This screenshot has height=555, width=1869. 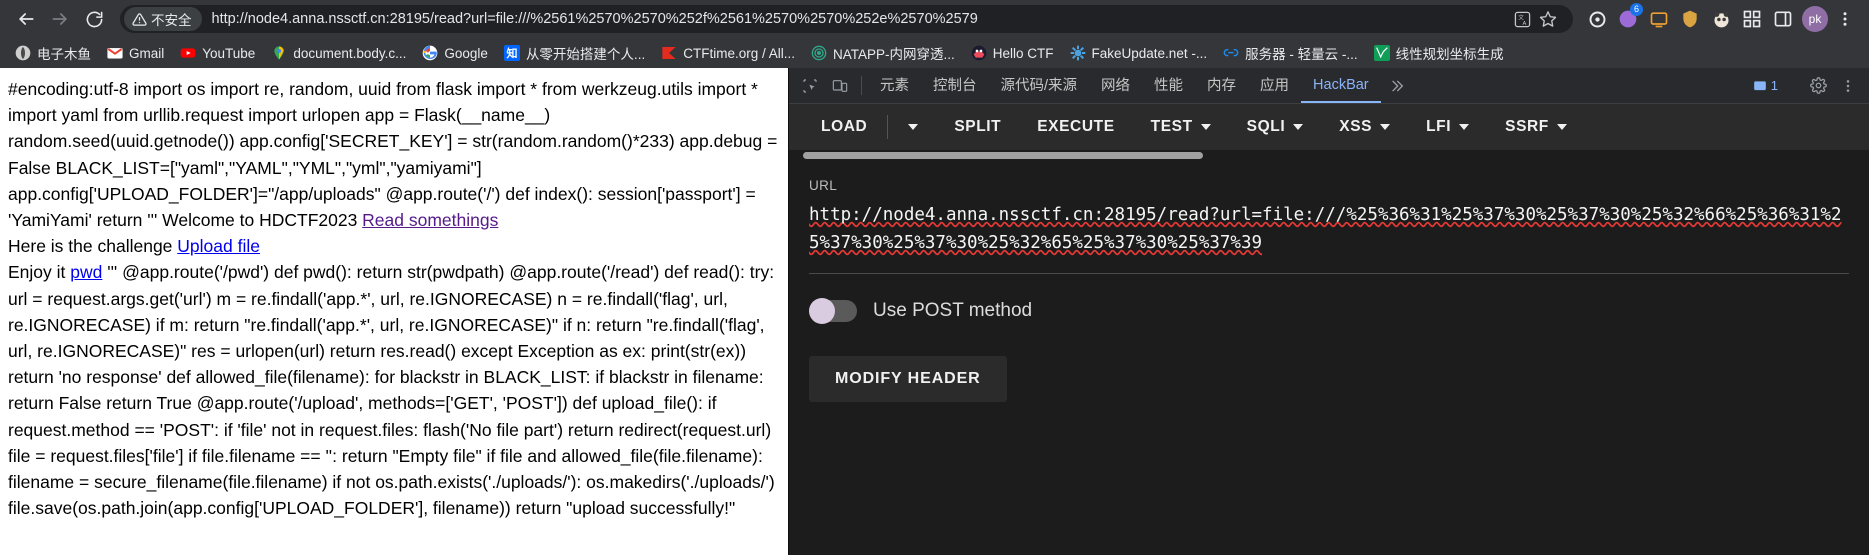 What do you see at coordinates (1023, 53) in the screenshot?
I see `bookmark-label: Hello CTF` at bounding box center [1023, 53].